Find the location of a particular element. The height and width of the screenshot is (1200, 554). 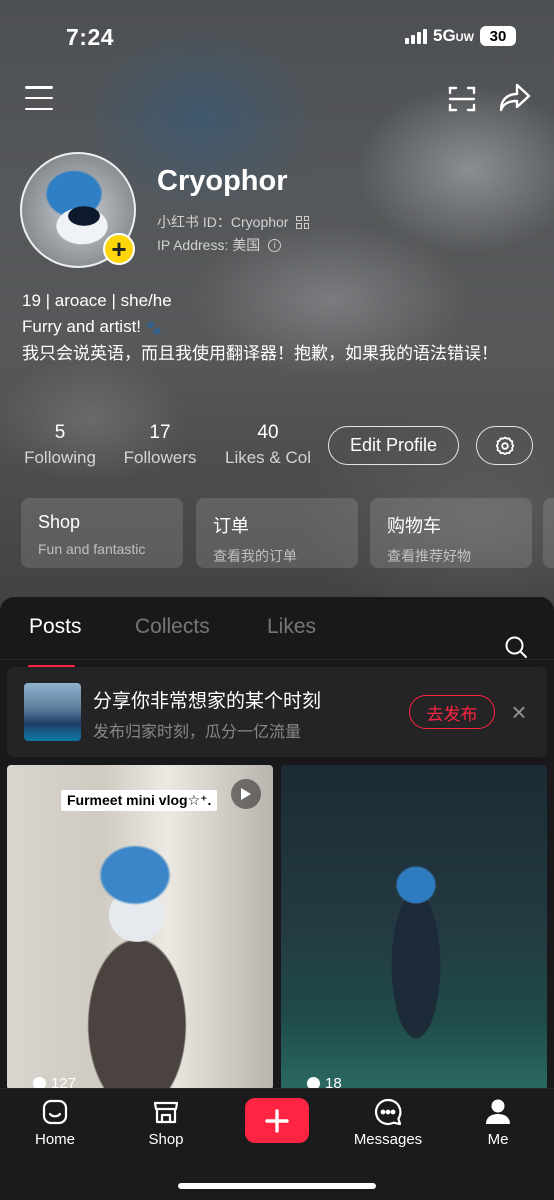

promo-title: 分享你非常想家的某个时刻 is located at coordinates (207, 701).